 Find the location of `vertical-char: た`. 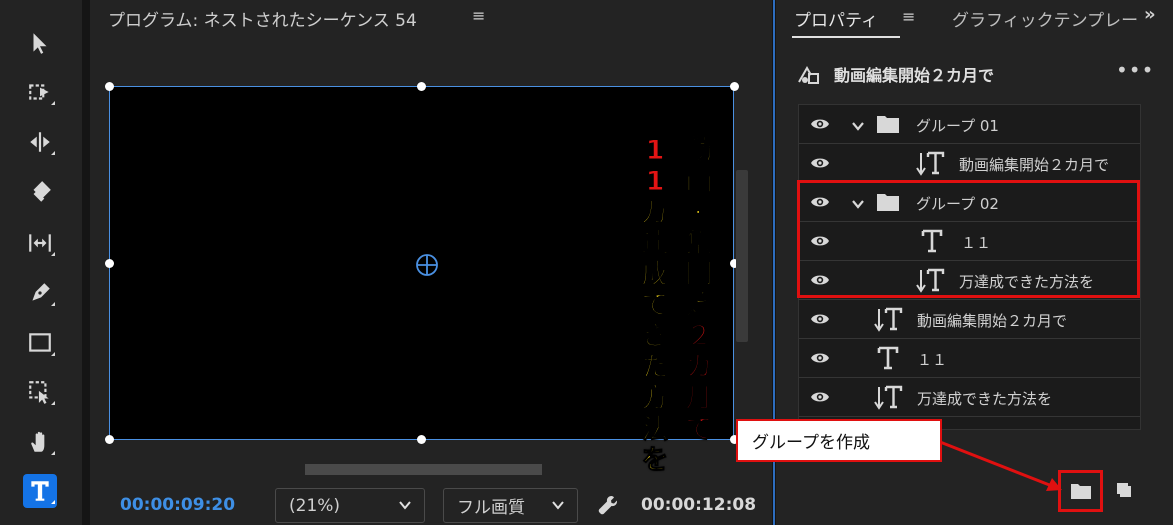

vertical-char: た is located at coordinates (655, 368).